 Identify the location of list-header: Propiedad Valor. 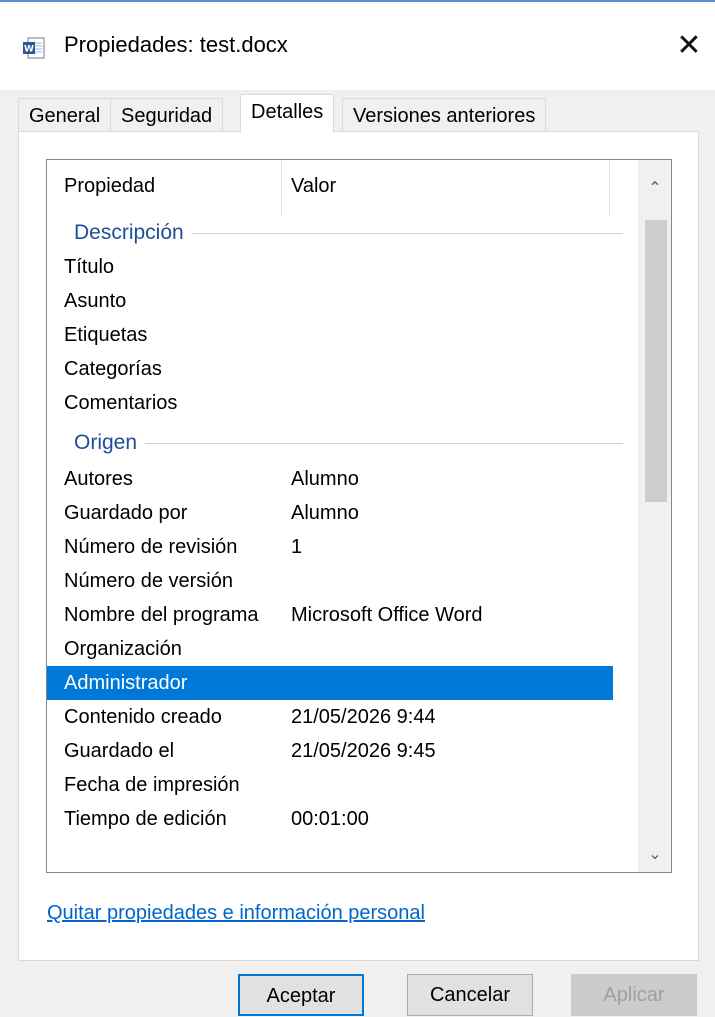
(335, 188).